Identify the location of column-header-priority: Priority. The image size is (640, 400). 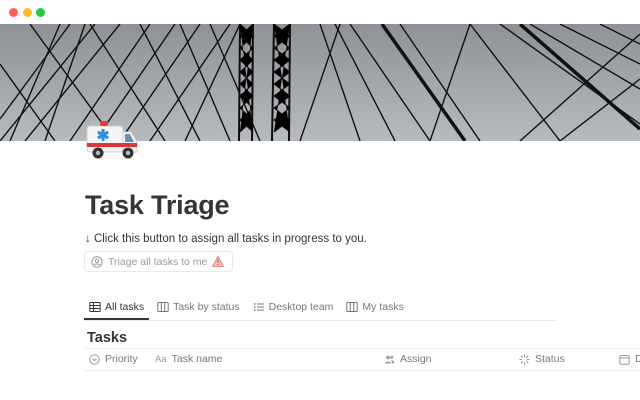
(113, 359).